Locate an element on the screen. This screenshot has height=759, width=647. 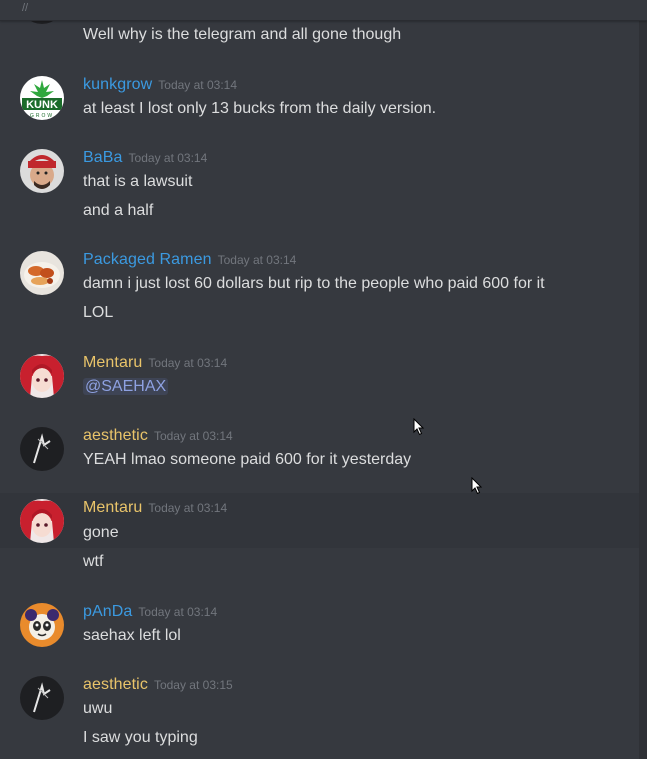
message-header: Packaged Ramen Today at 03:14 is located at coordinates (189, 260).